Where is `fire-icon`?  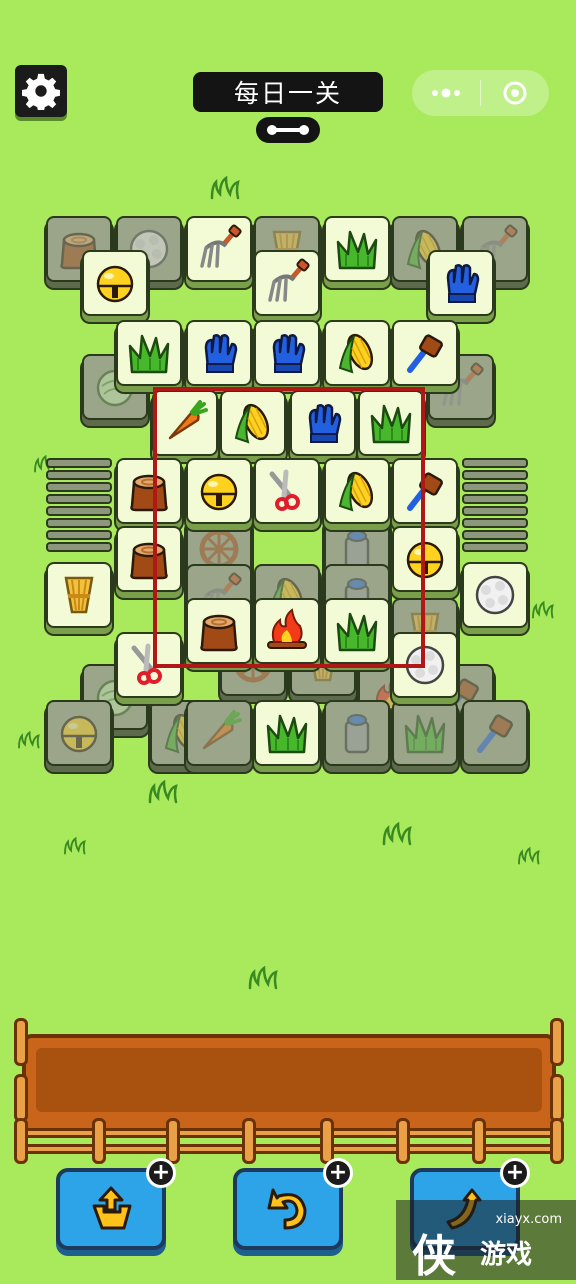
fire-icon is located at coordinates (287, 631).